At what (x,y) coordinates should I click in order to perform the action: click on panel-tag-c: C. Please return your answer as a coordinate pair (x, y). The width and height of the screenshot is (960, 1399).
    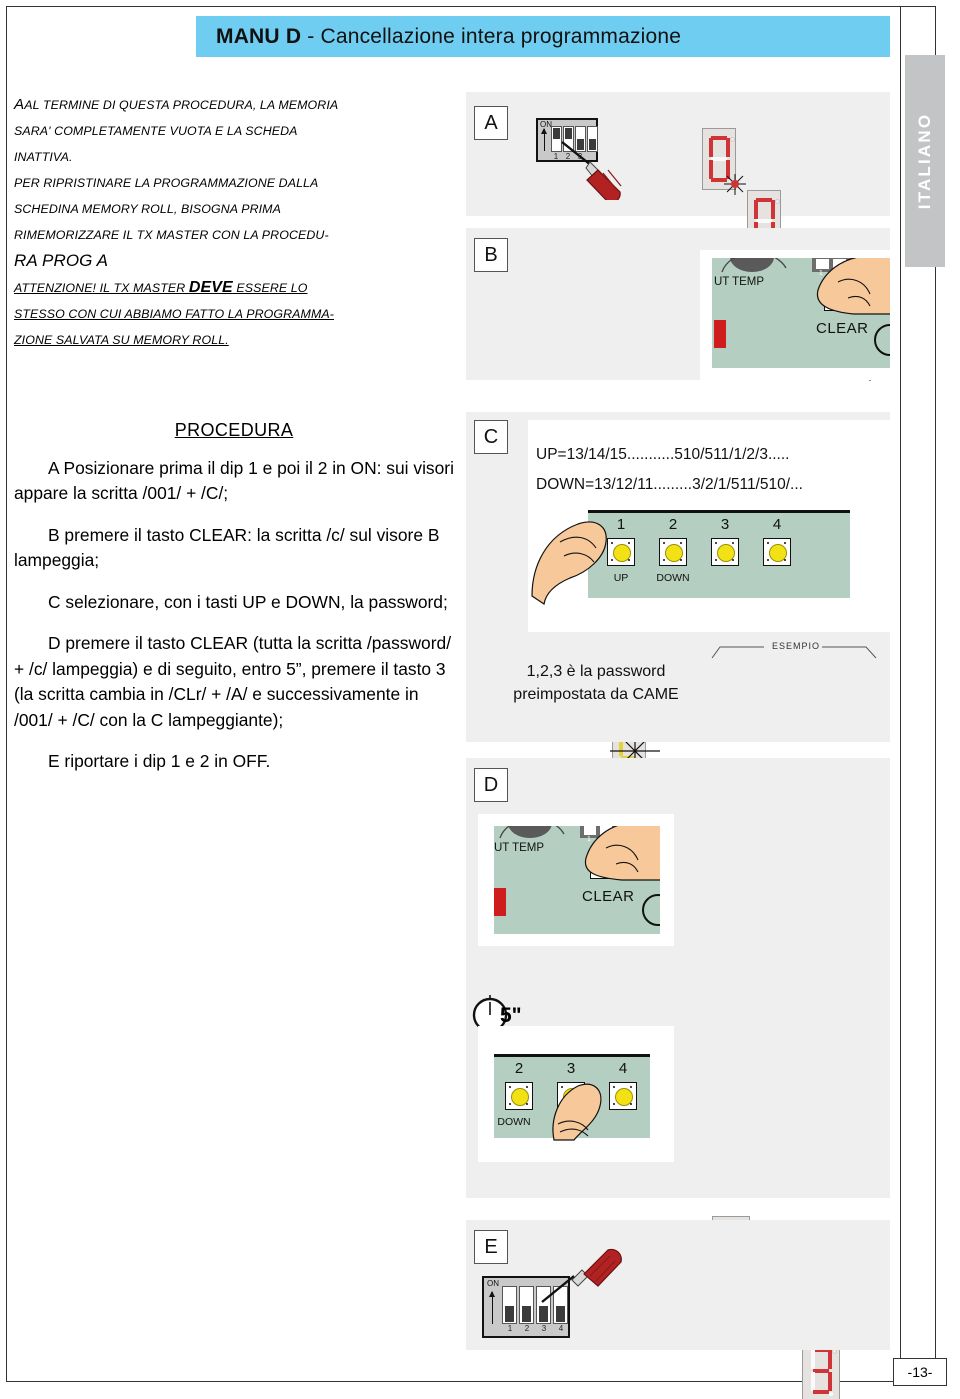
    Looking at the image, I should click on (491, 437).